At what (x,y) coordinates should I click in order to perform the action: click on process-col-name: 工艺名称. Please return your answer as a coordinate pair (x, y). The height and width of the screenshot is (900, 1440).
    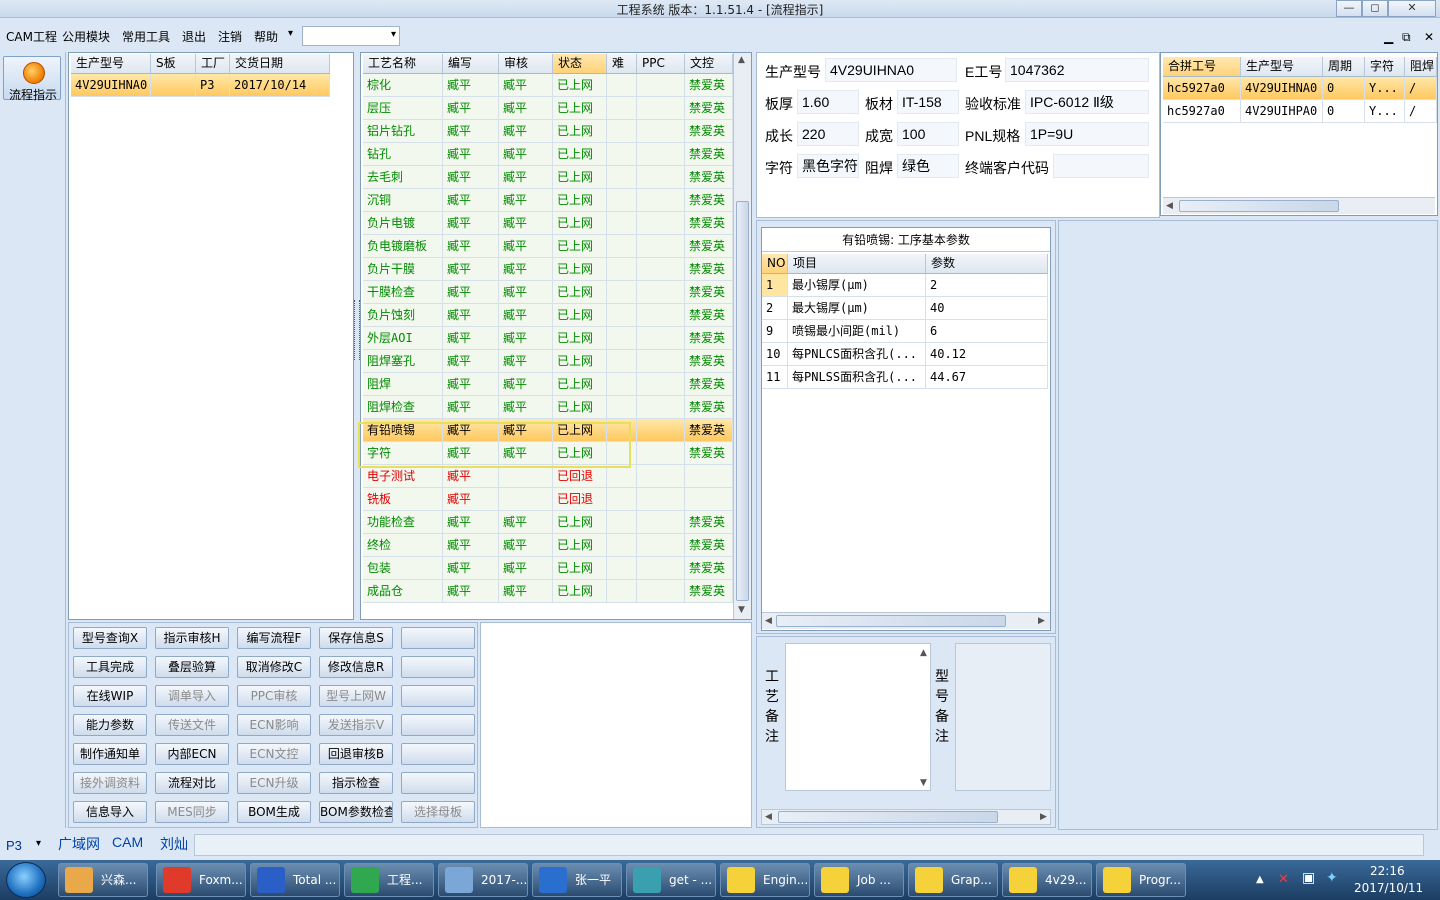
    Looking at the image, I should click on (403, 64).